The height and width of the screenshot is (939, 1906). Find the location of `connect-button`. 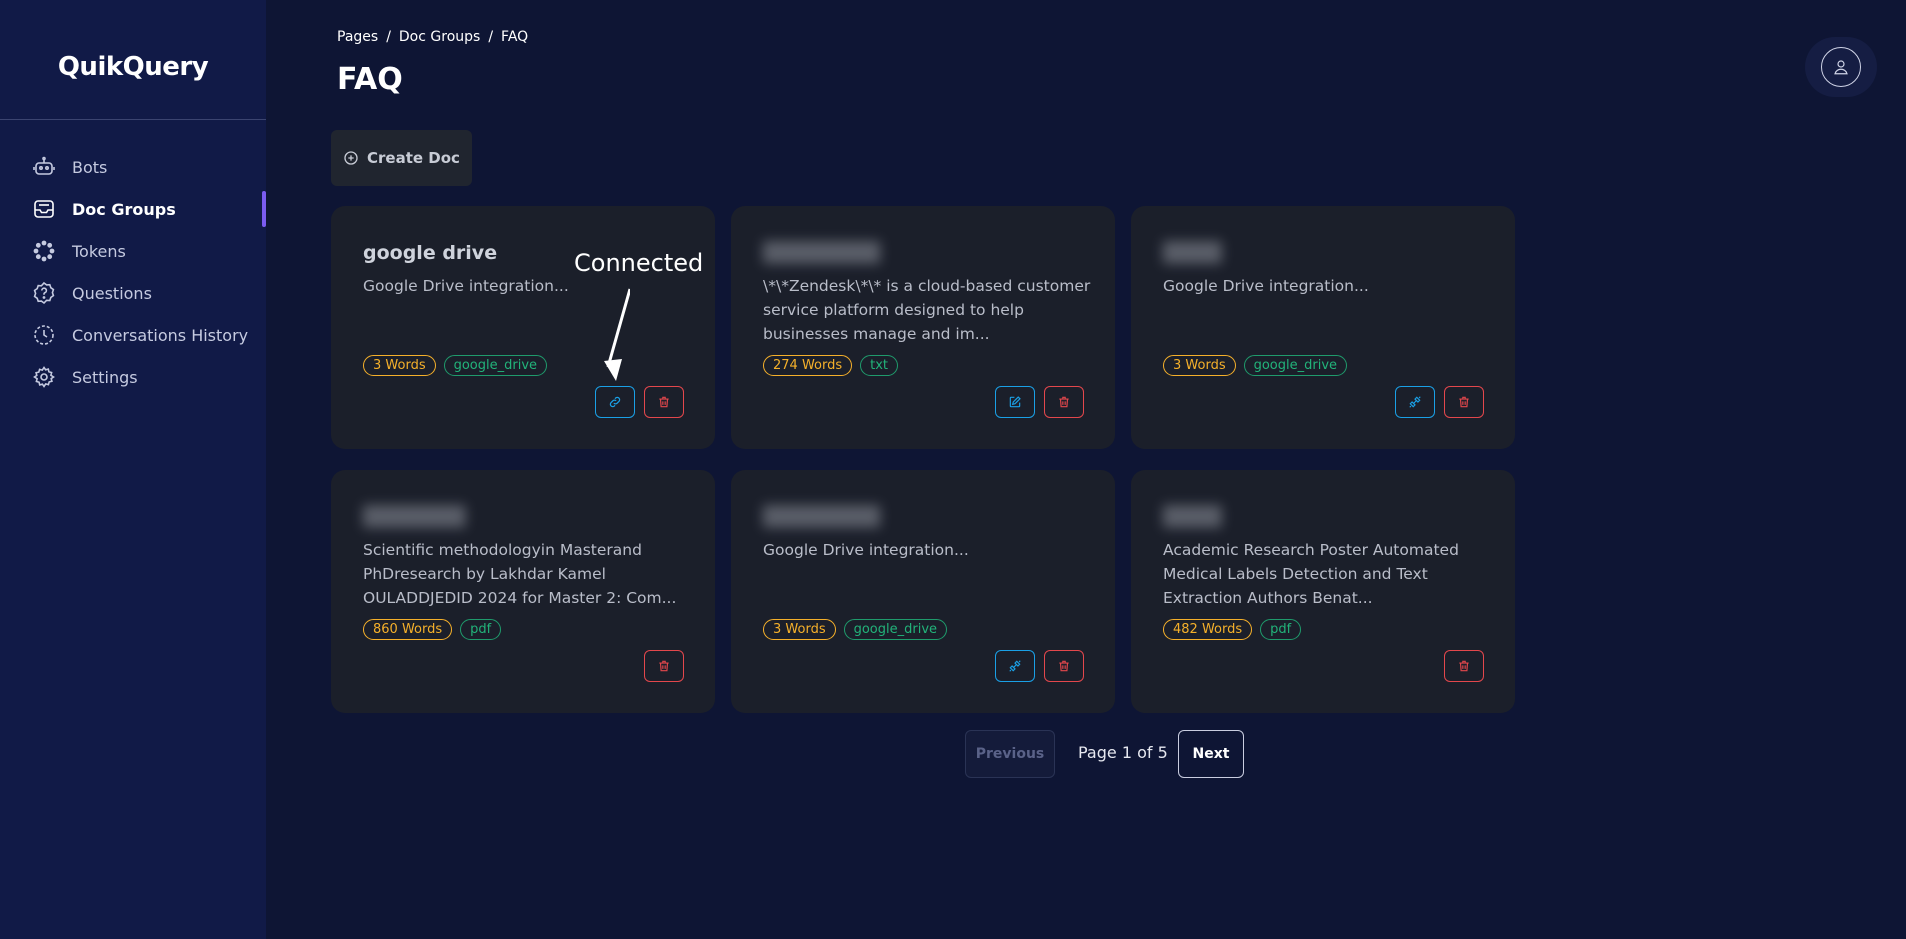

connect-button is located at coordinates (615, 402).